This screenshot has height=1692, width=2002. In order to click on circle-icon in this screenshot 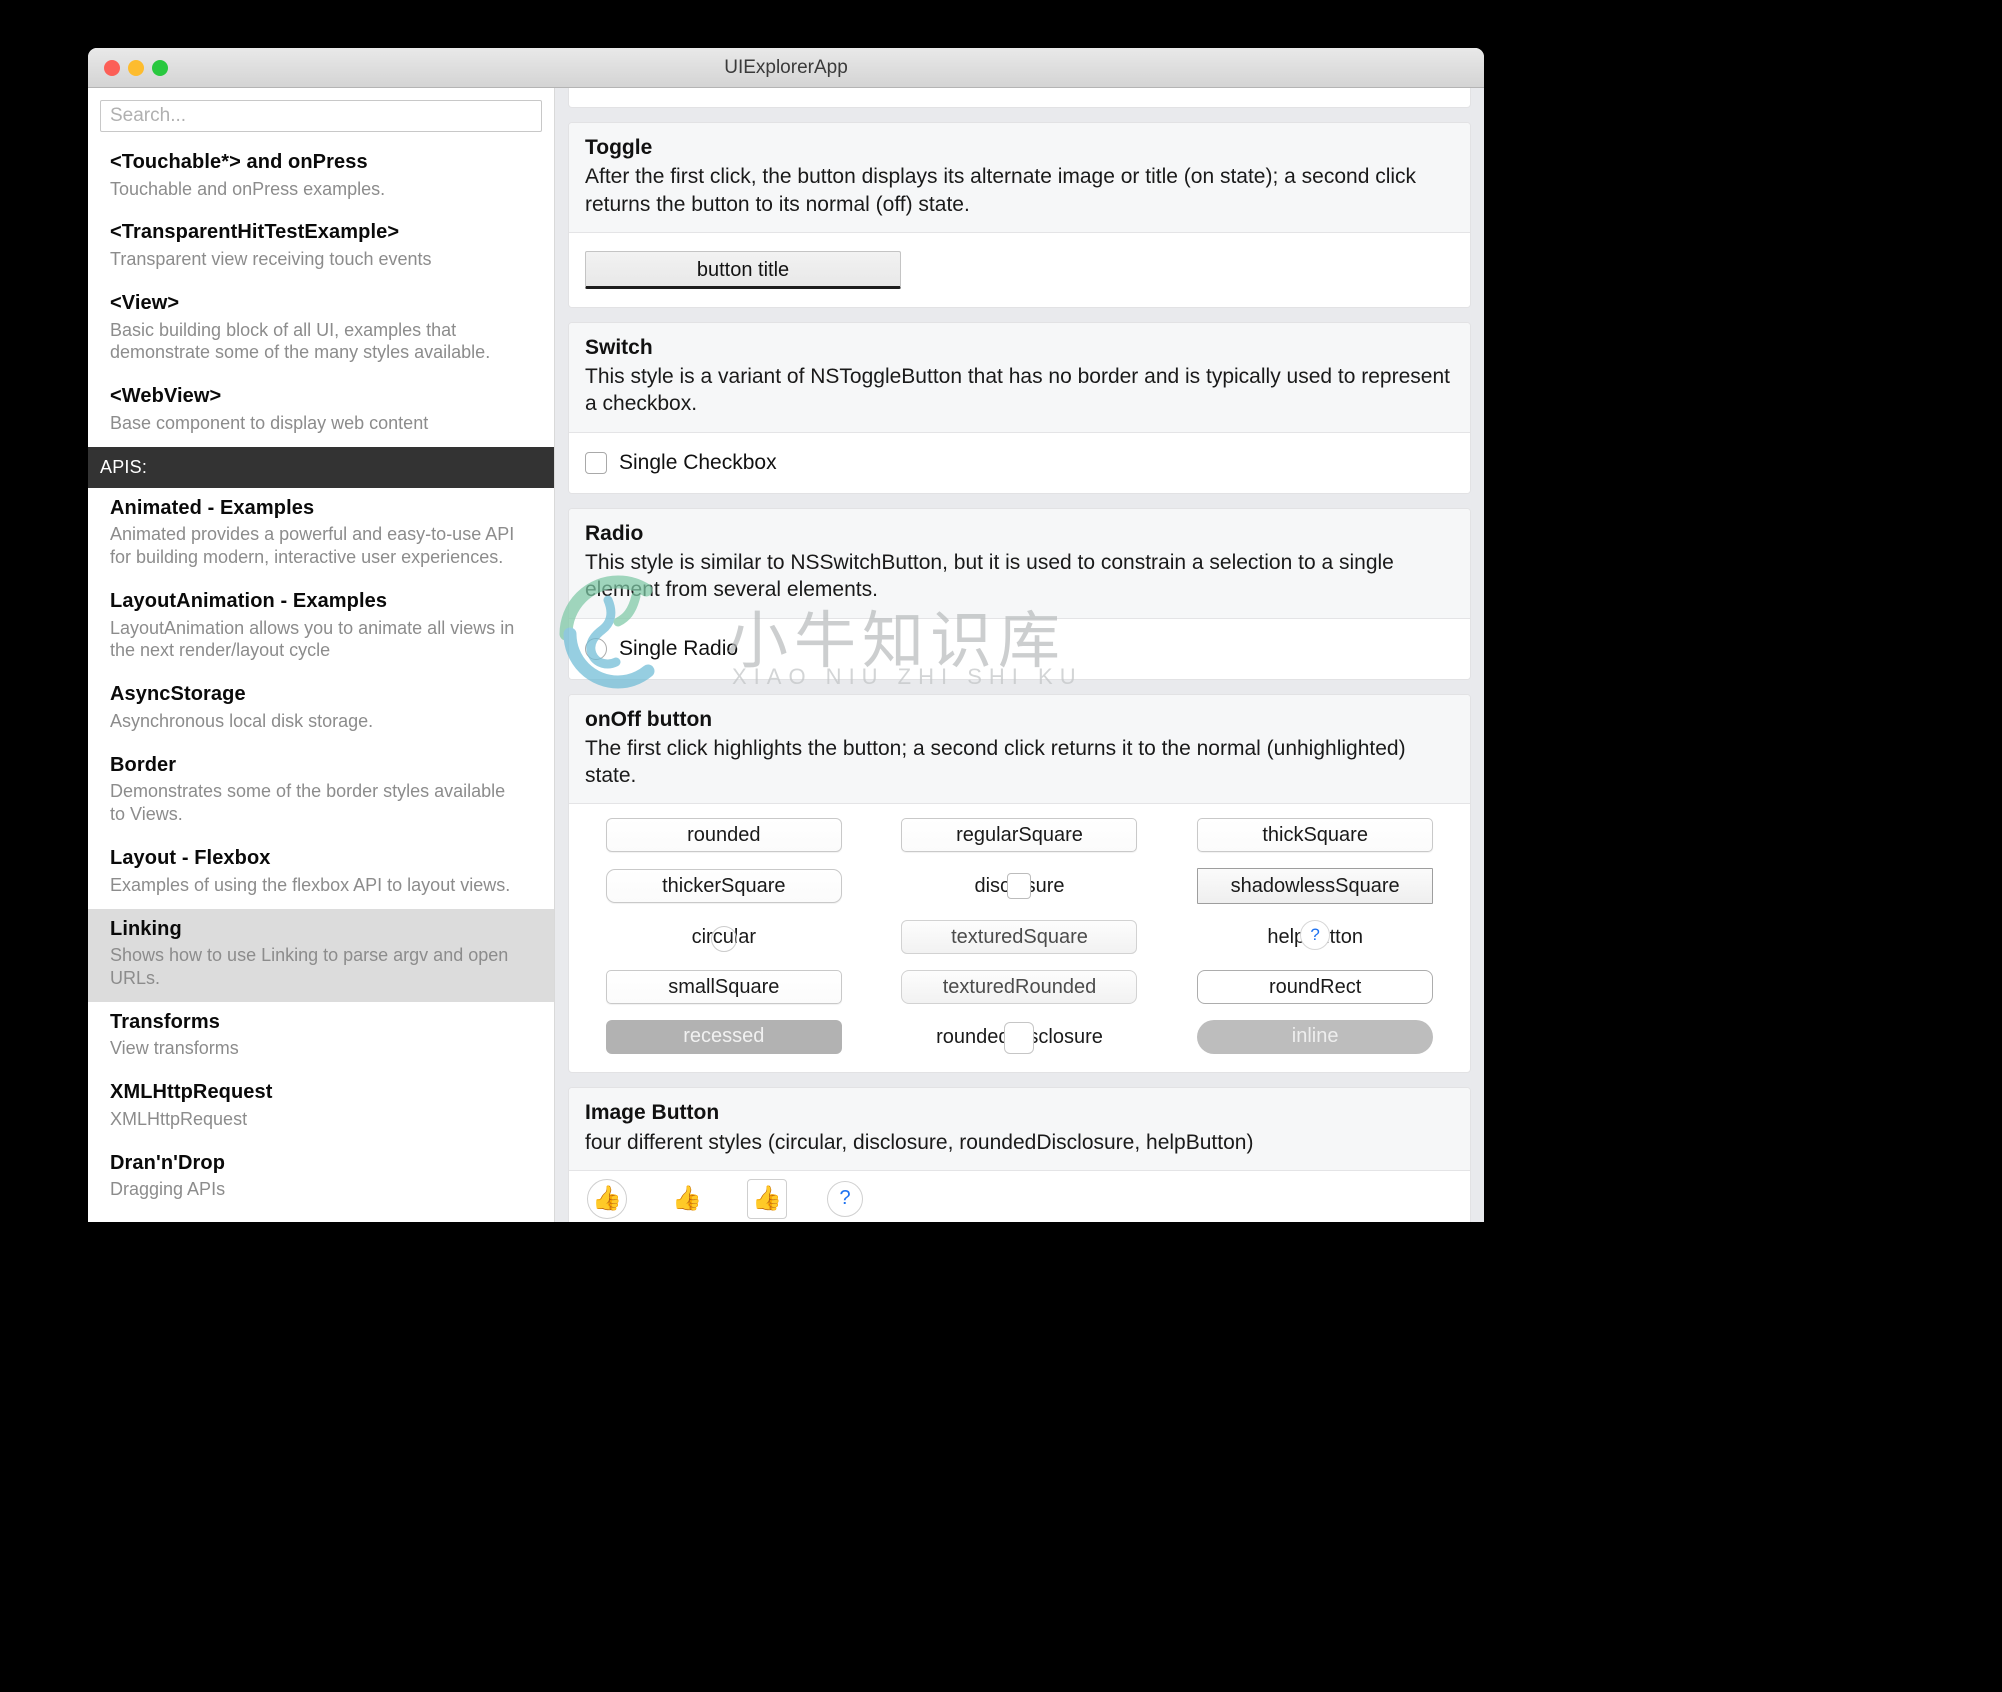, I will do `click(723, 939)`.